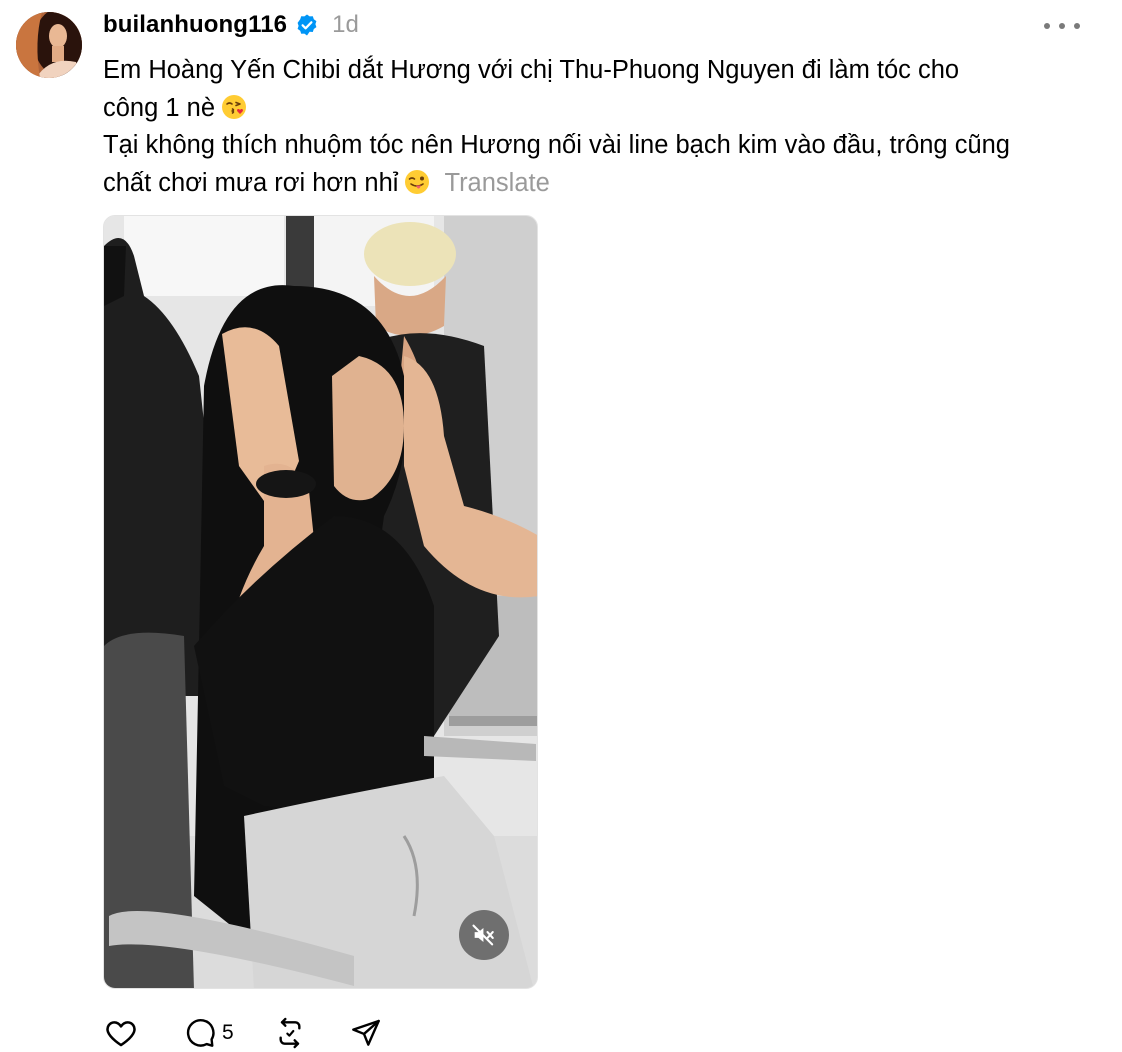 Image resolution: width=1122 pixels, height=1052 pixels. I want to click on mute-glyph, so click(483, 935).